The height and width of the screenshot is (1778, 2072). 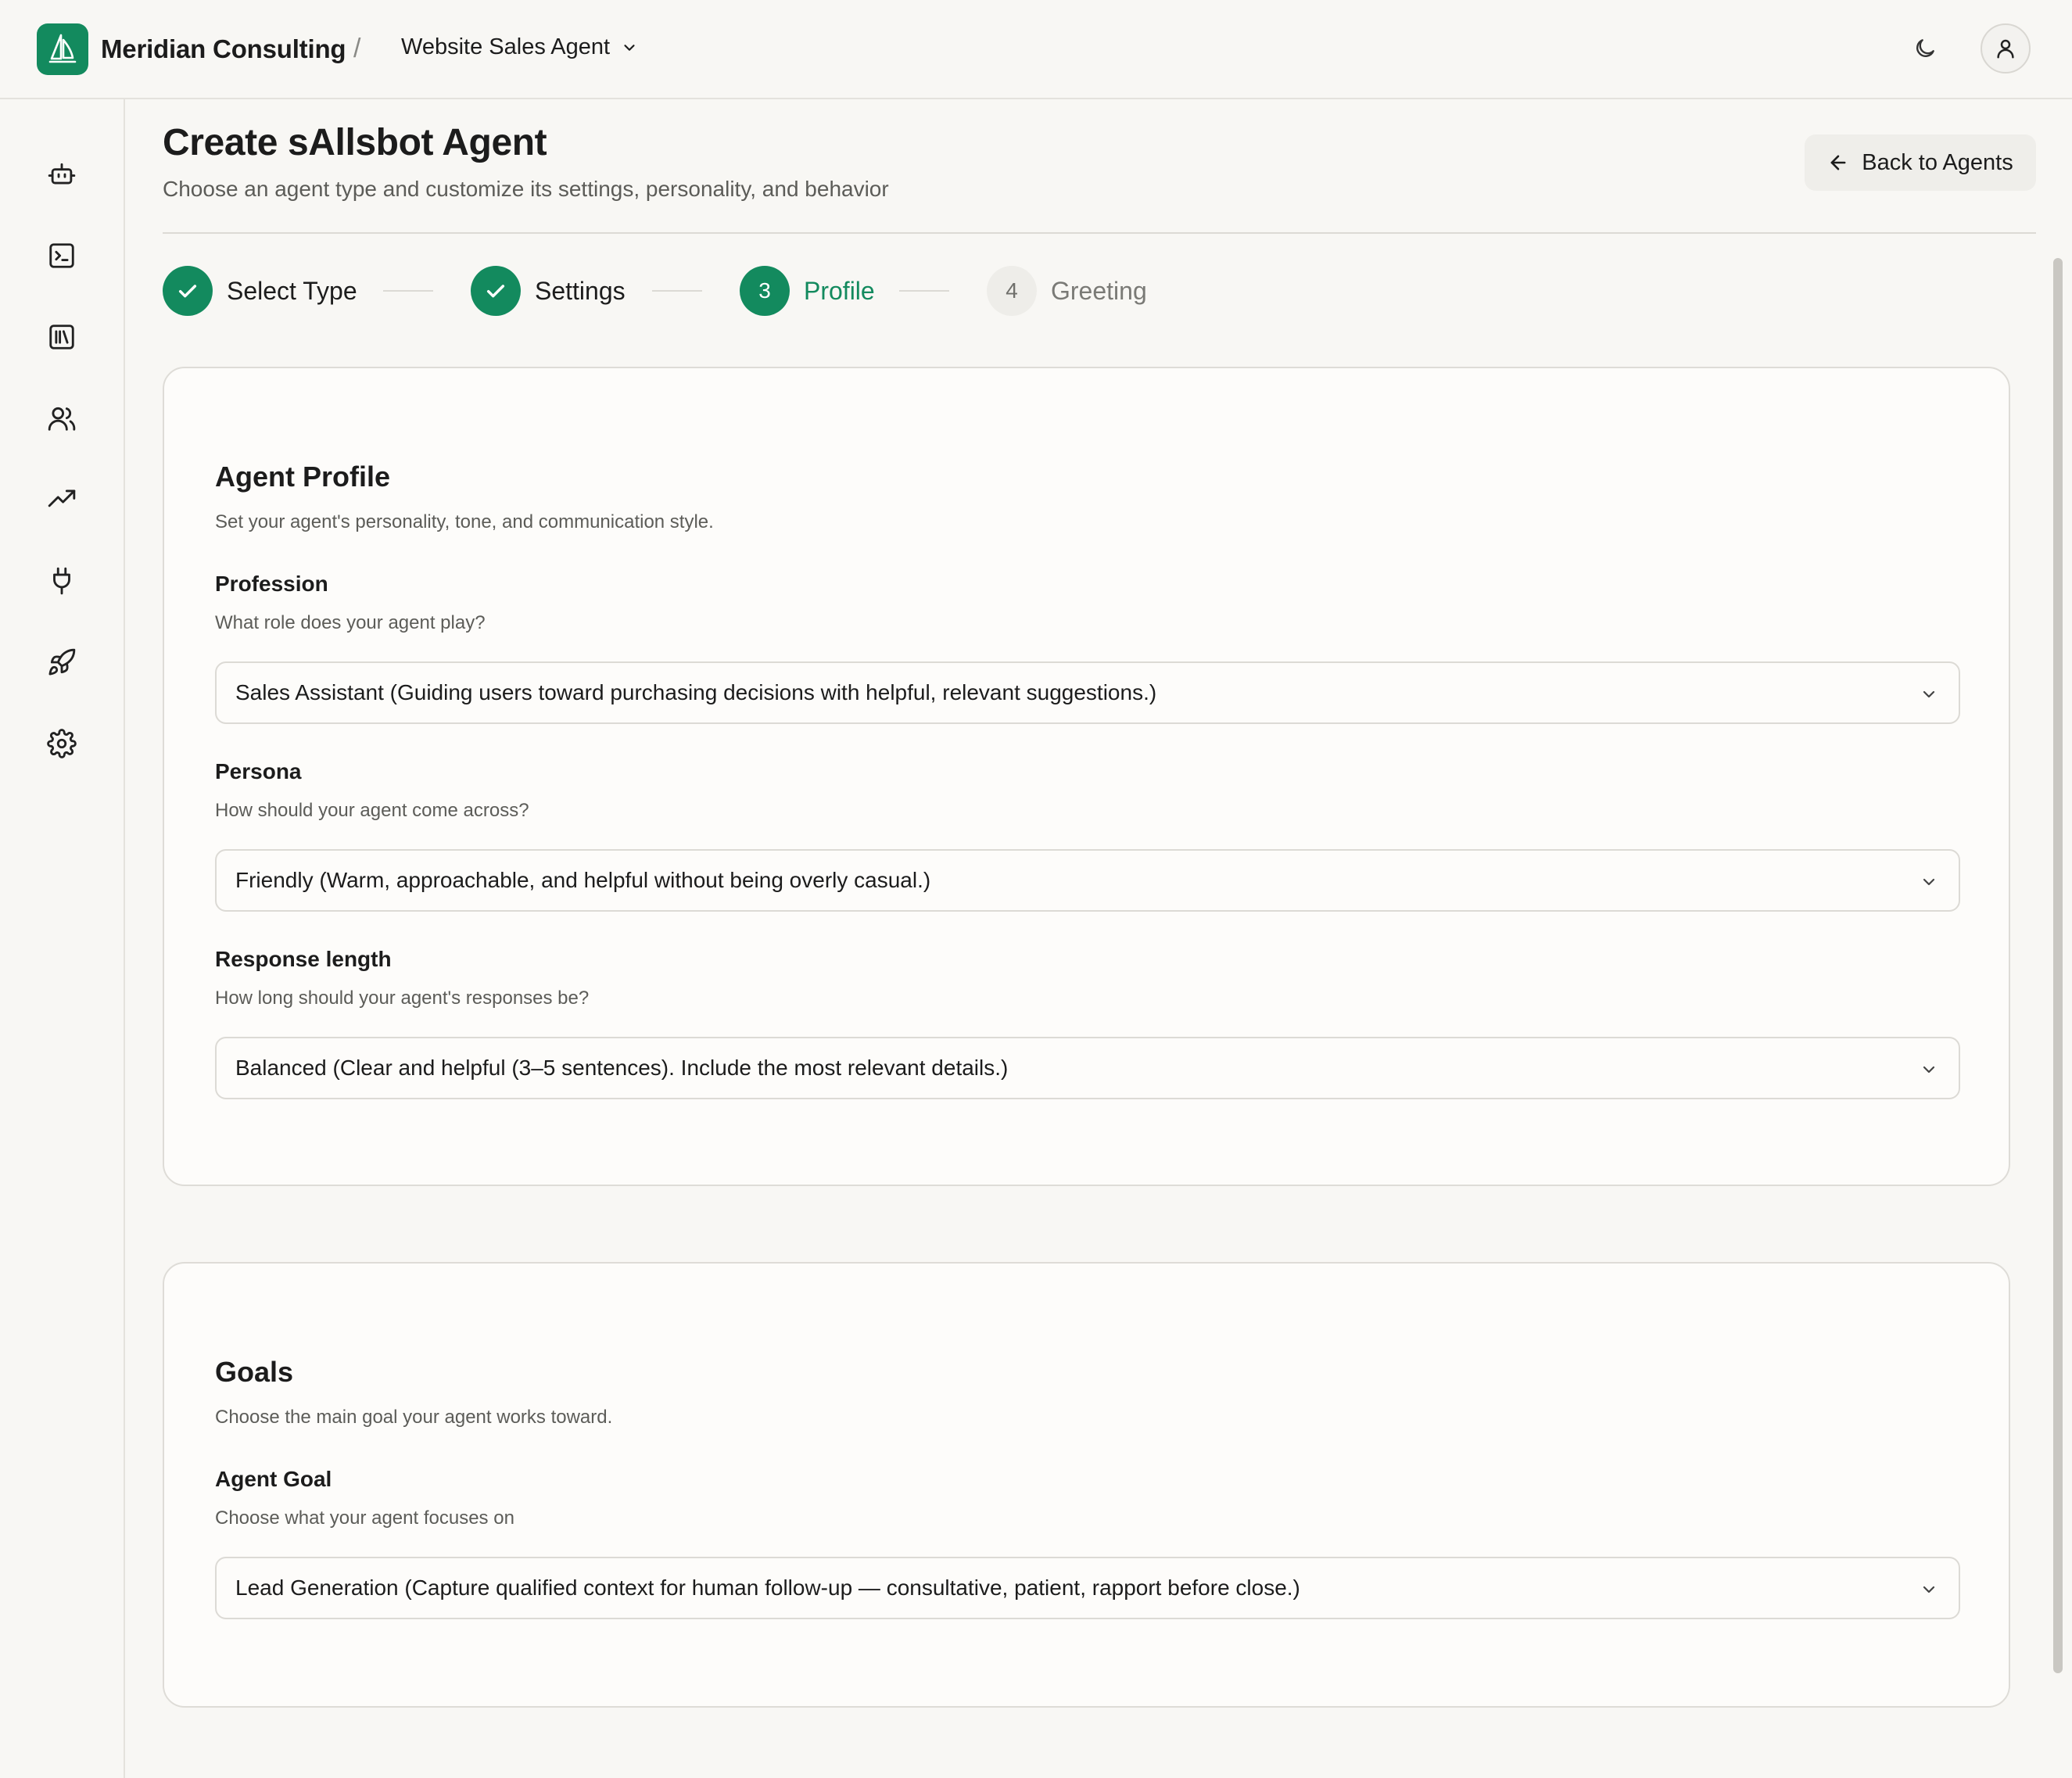 I want to click on step-select-type: Select Type, so click(x=260, y=291).